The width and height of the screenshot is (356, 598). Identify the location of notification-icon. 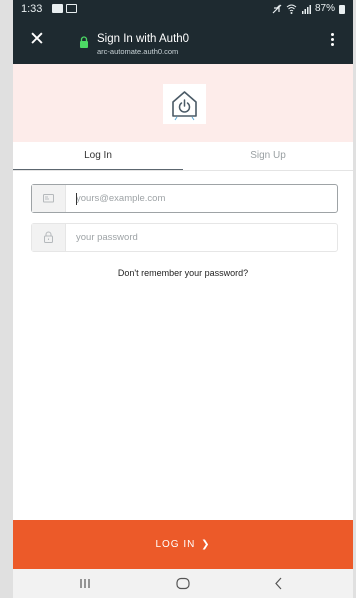
(57, 8).